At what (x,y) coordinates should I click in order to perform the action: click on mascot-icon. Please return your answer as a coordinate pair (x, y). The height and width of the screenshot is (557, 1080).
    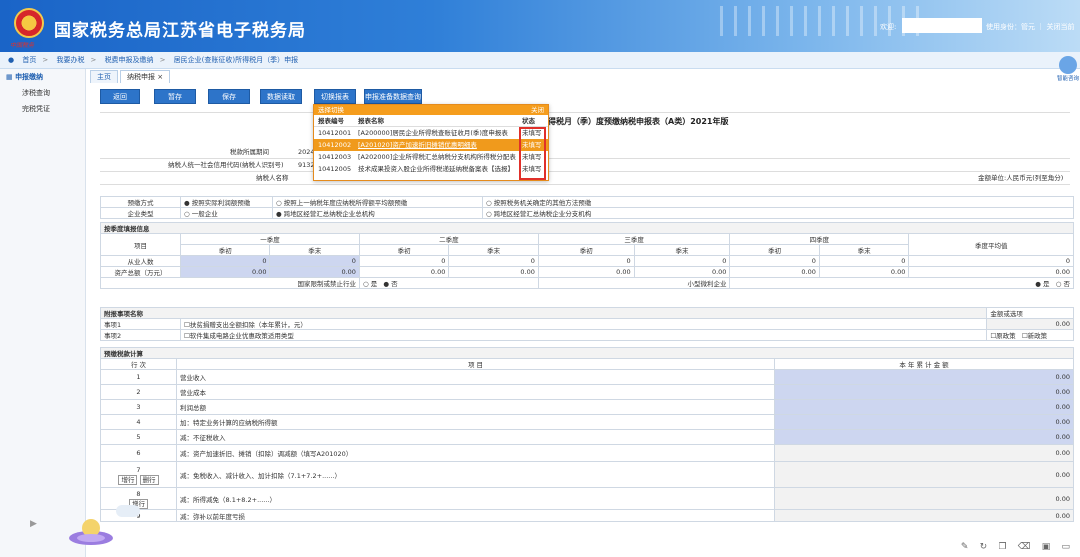
    Looking at the image, I should click on (91, 528).